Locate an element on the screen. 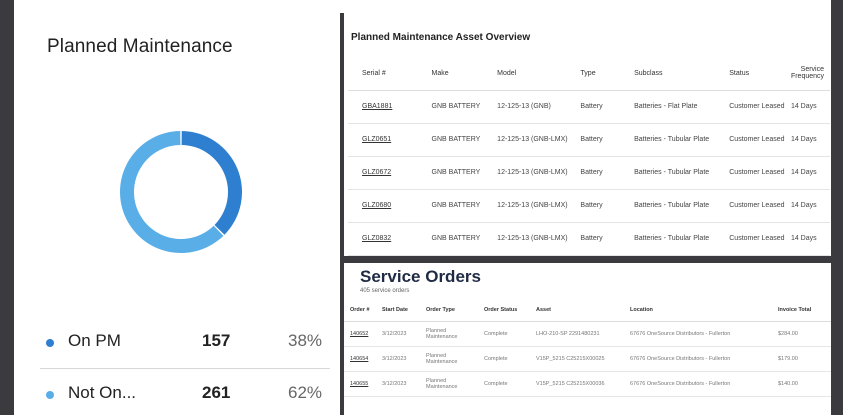 The height and width of the screenshot is (417, 843). service-orders-count: 405 service orders is located at coordinates (385, 291).